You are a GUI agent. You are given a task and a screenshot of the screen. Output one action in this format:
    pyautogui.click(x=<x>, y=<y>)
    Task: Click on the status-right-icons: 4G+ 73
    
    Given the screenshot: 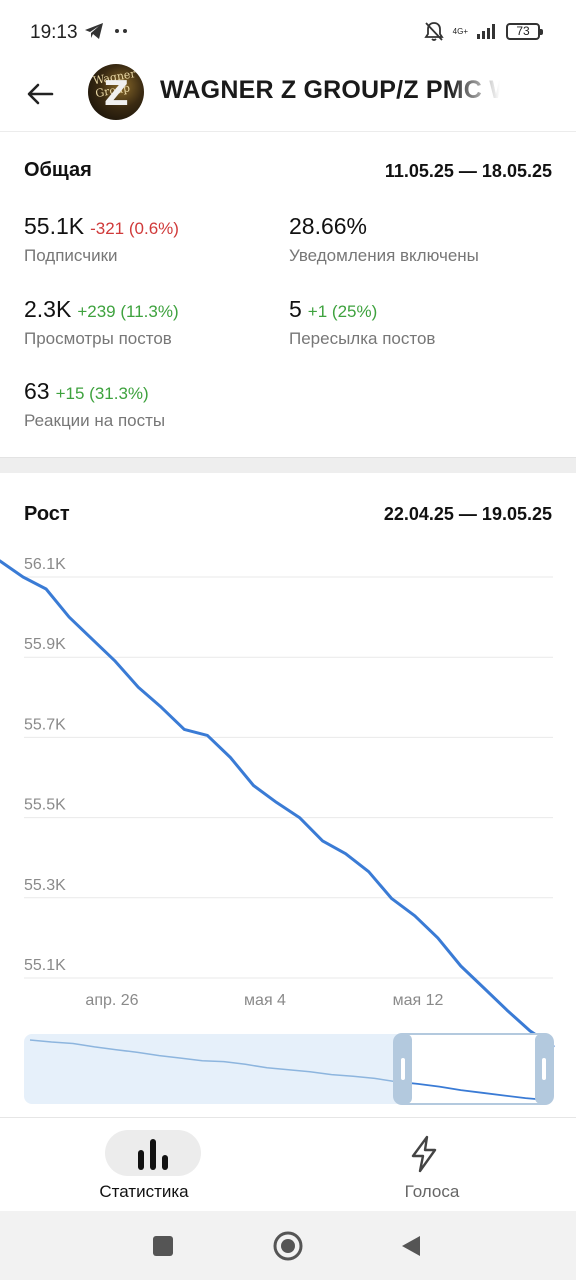 What is the action you would take?
    pyautogui.click(x=483, y=31)
    